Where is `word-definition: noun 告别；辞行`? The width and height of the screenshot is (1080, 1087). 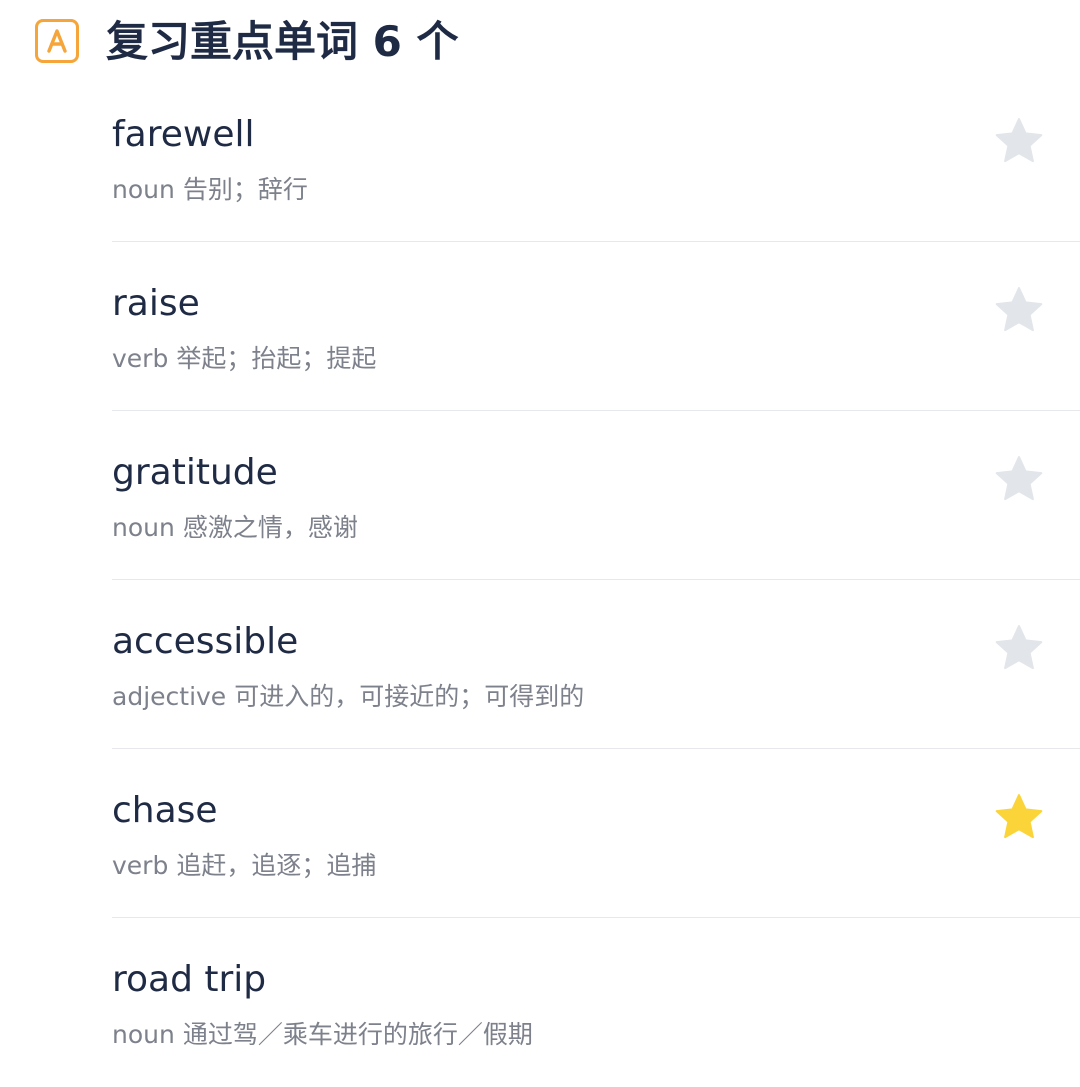
word-definition: noun 告别；辞行 is located at coordinates (210, 190).